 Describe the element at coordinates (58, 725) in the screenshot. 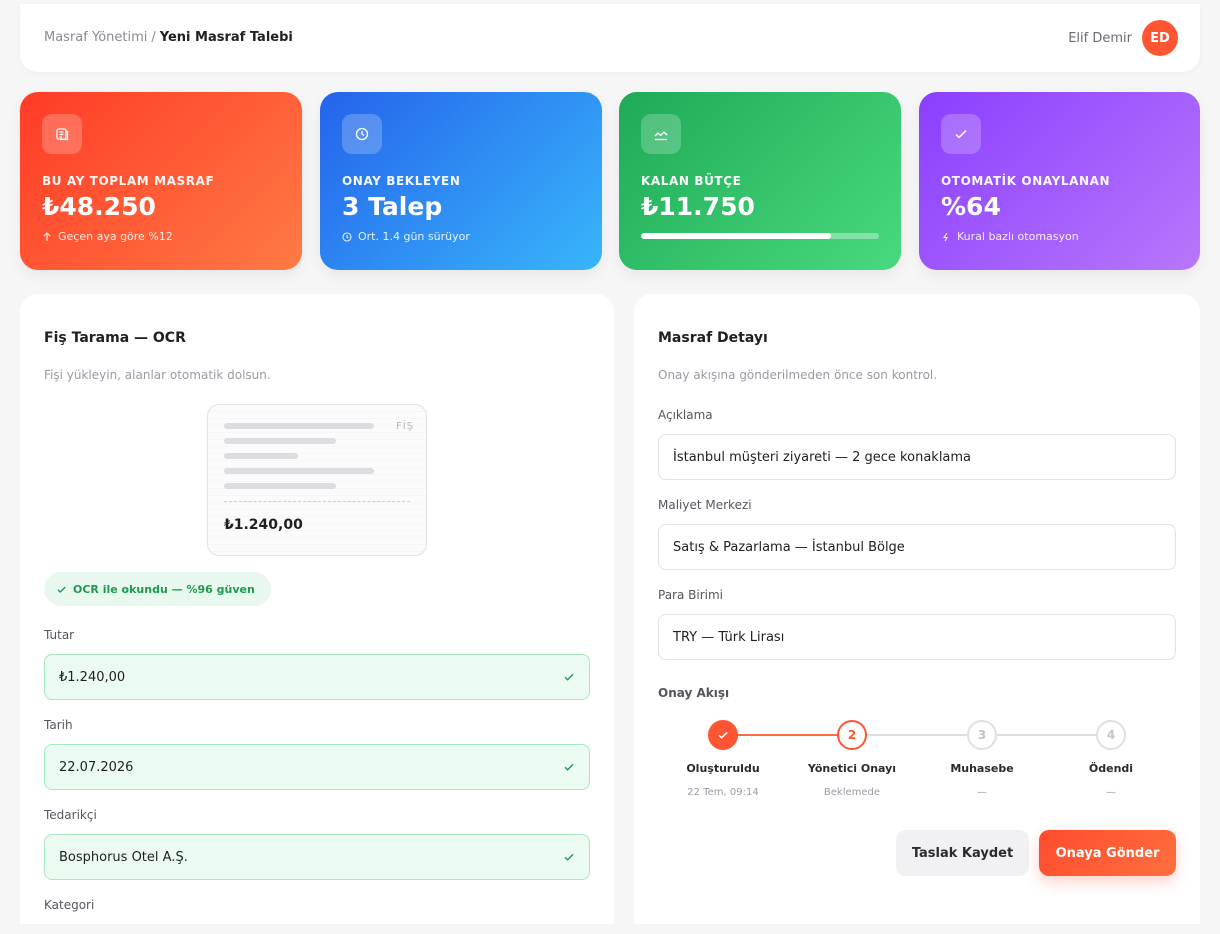

I see `date-label: Tarih` at that location.